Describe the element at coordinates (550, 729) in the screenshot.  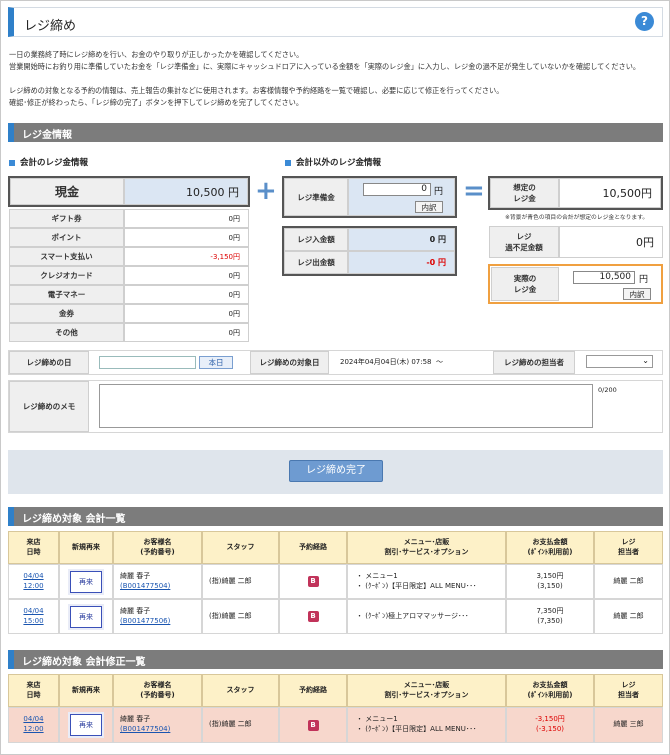
I see `amount-before-points: (-3,150)` at that location.